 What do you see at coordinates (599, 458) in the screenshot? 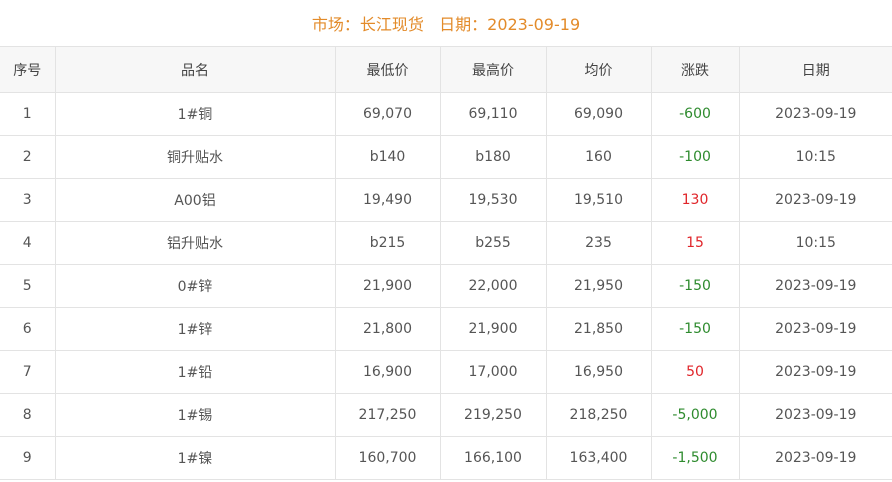
I see `cell-avg-price: 163,400` at bounding box center [599, 458].